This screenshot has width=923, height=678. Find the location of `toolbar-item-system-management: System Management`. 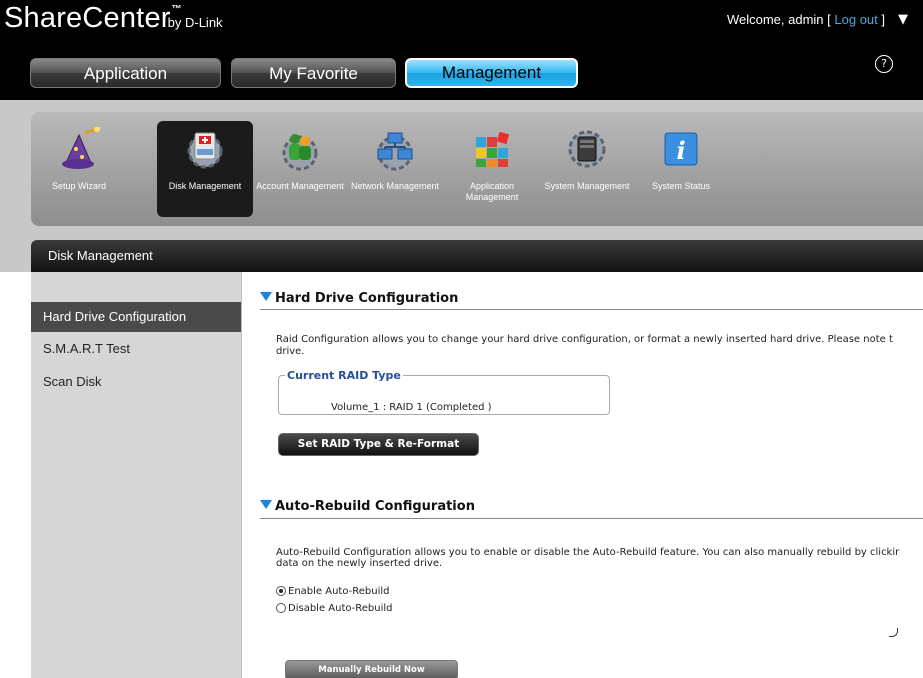

toolbar-item-system-management: System Management is located at coordinates (587, 169).